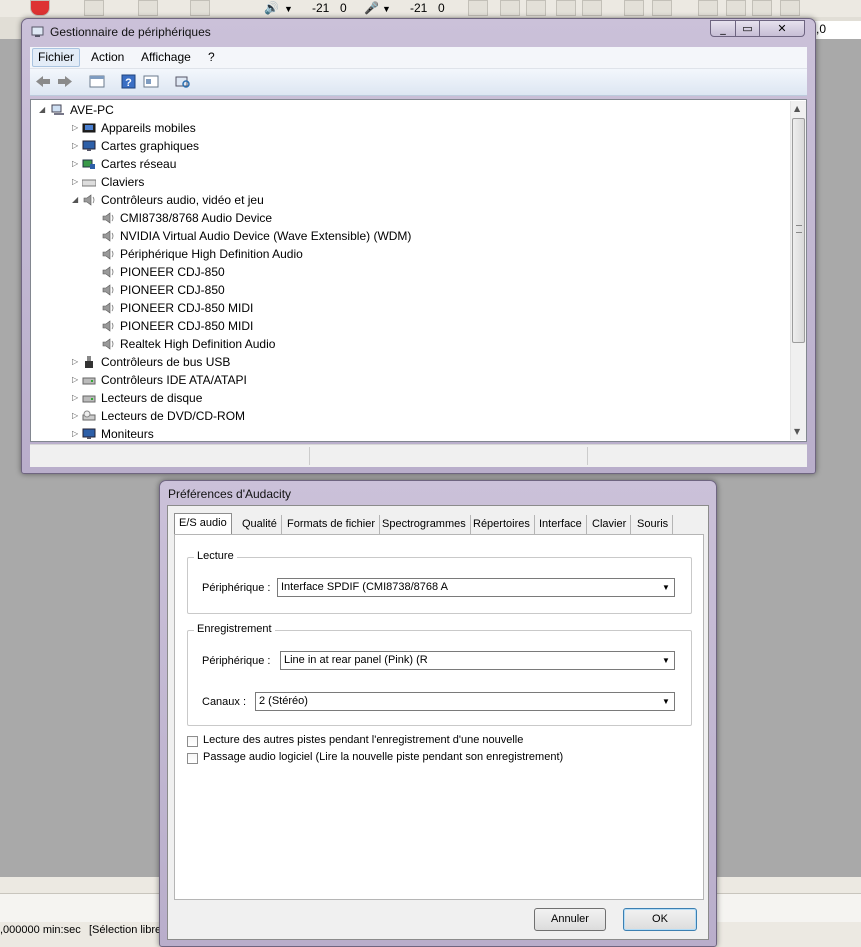 Image resolution: width=861 pixels, height=947 pixels. Describe the element at coordinates (408, 164) in the screenshot. I see `tree-category: ▷ Cartes réseau` at that location.